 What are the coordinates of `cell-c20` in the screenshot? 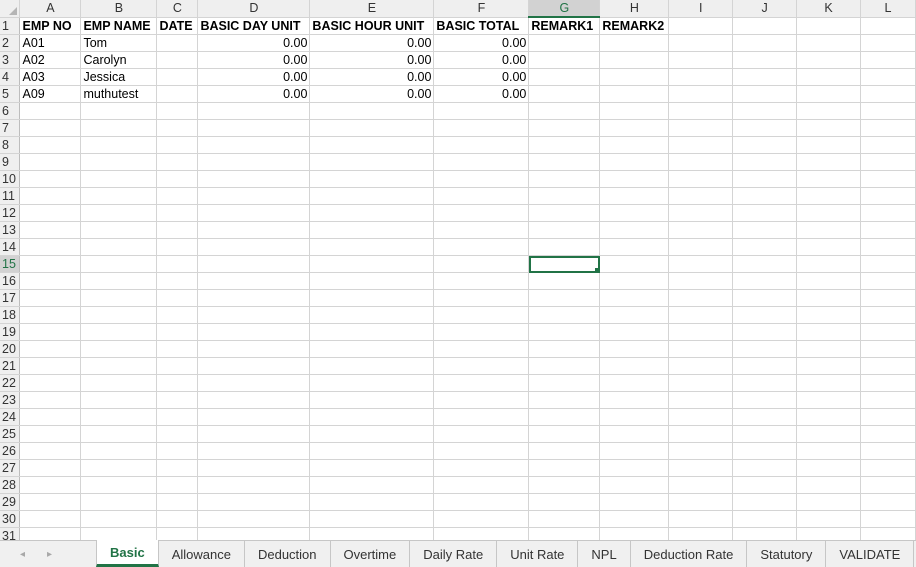 It's located at (177, 349).